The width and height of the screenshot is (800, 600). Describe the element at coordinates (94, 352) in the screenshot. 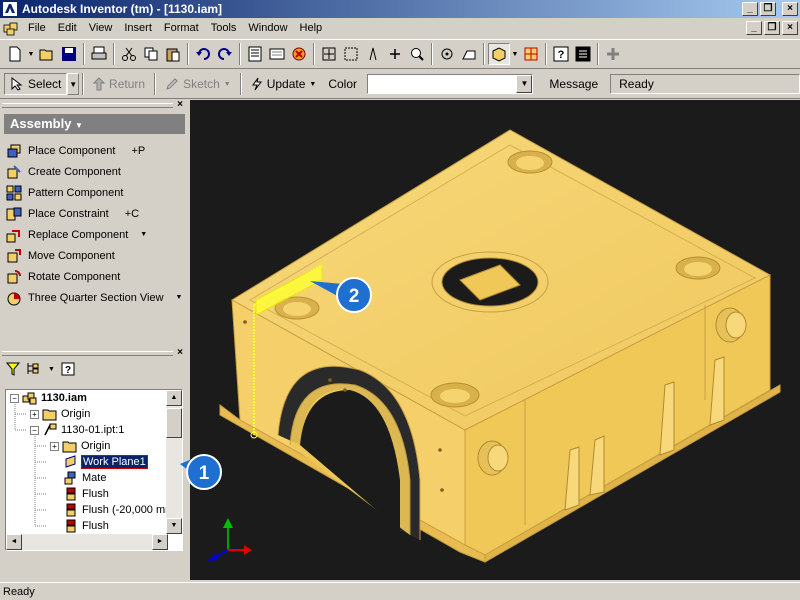

I see `browser-grip: ×` at that location.